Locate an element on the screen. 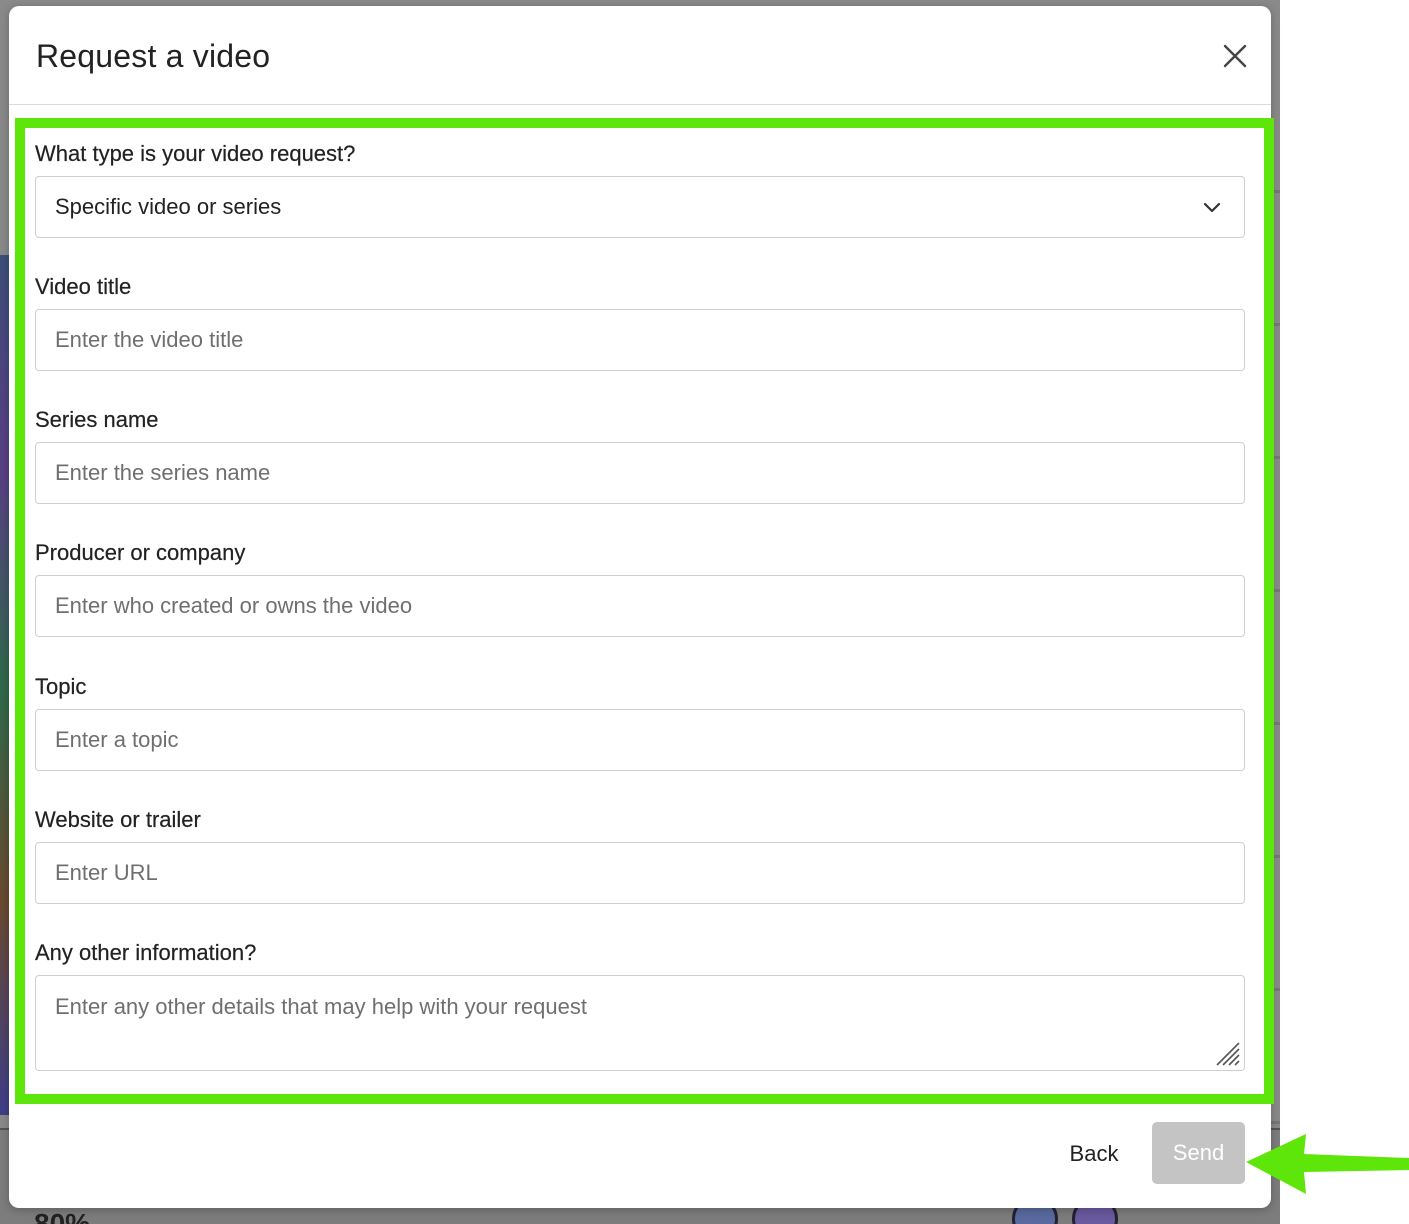  close-button is located at coordinates (1235, 56).